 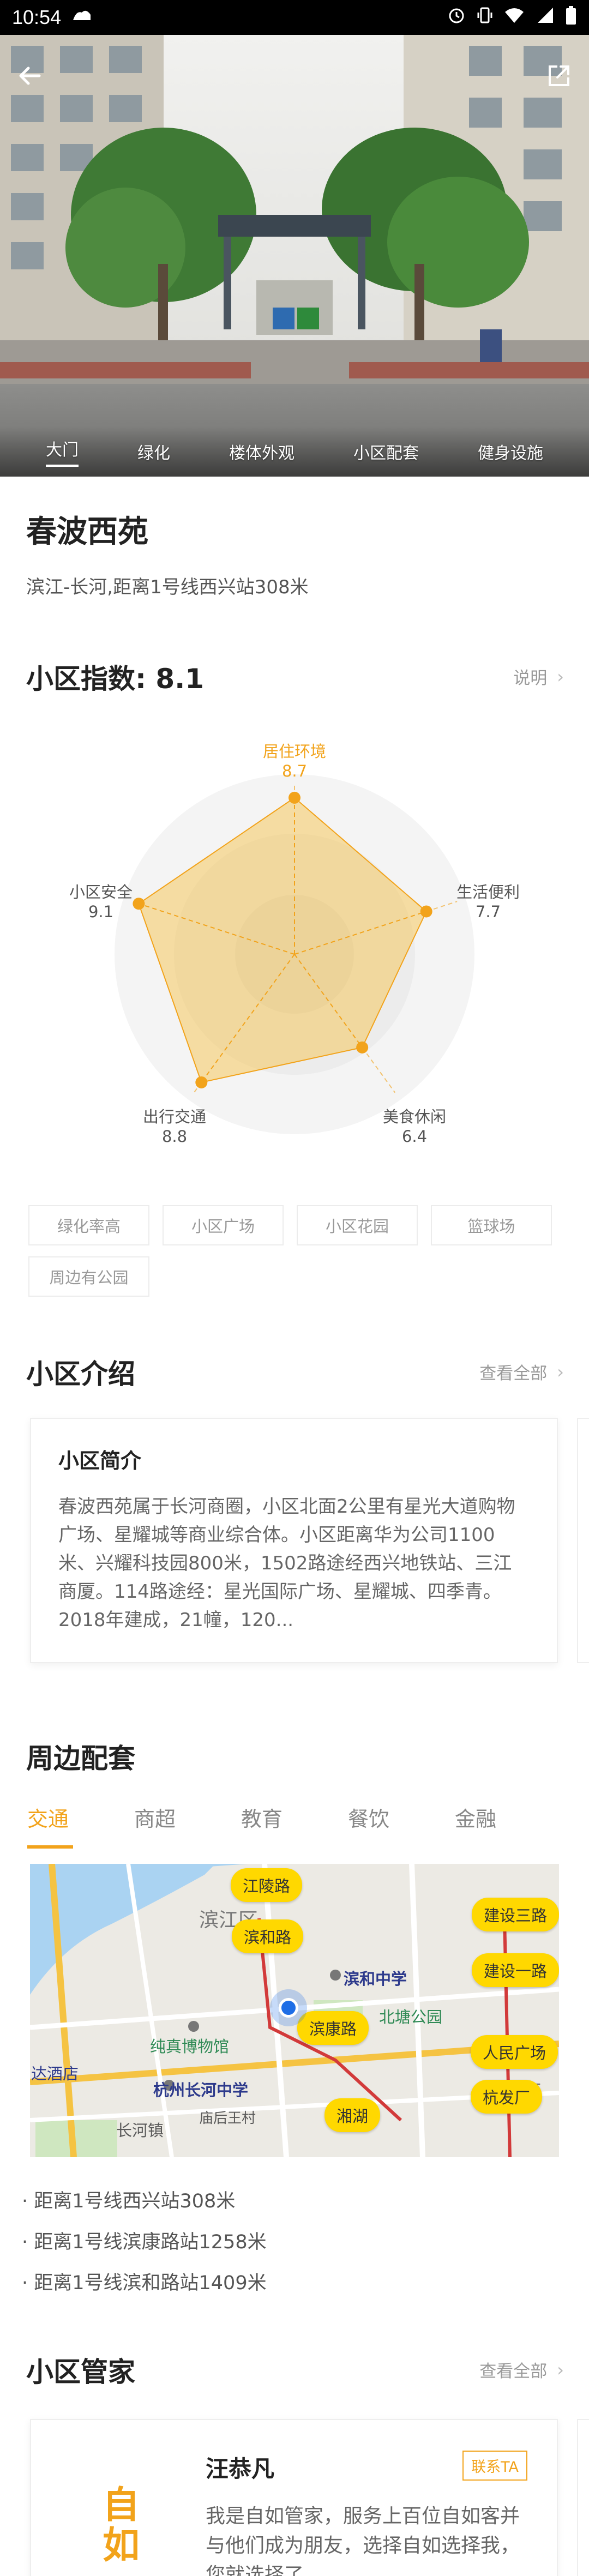 I want to click on battery-icon, so click(x=571, y=17).